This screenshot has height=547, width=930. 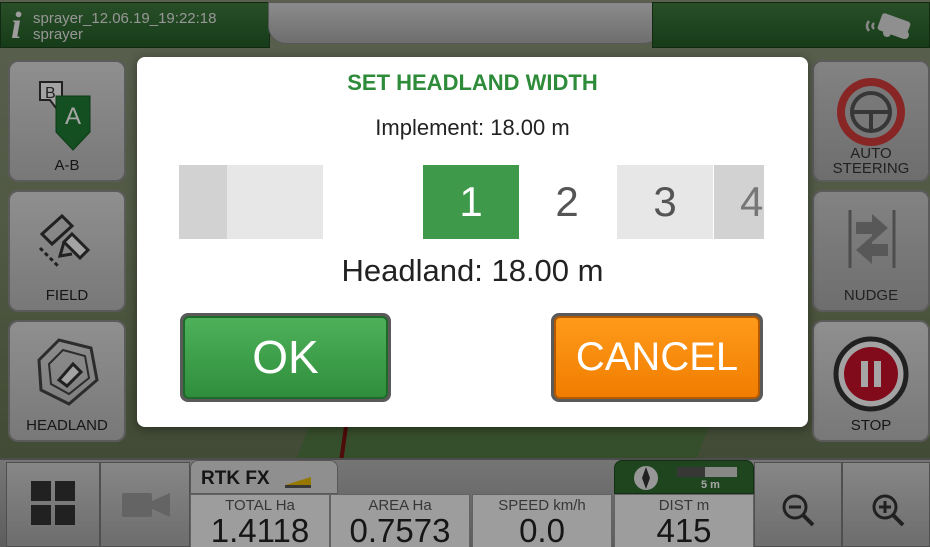 What do you see at coordinates (567, 202) in the screenshot?
I see `picker-option: 2` at bounding box center [567, 202].